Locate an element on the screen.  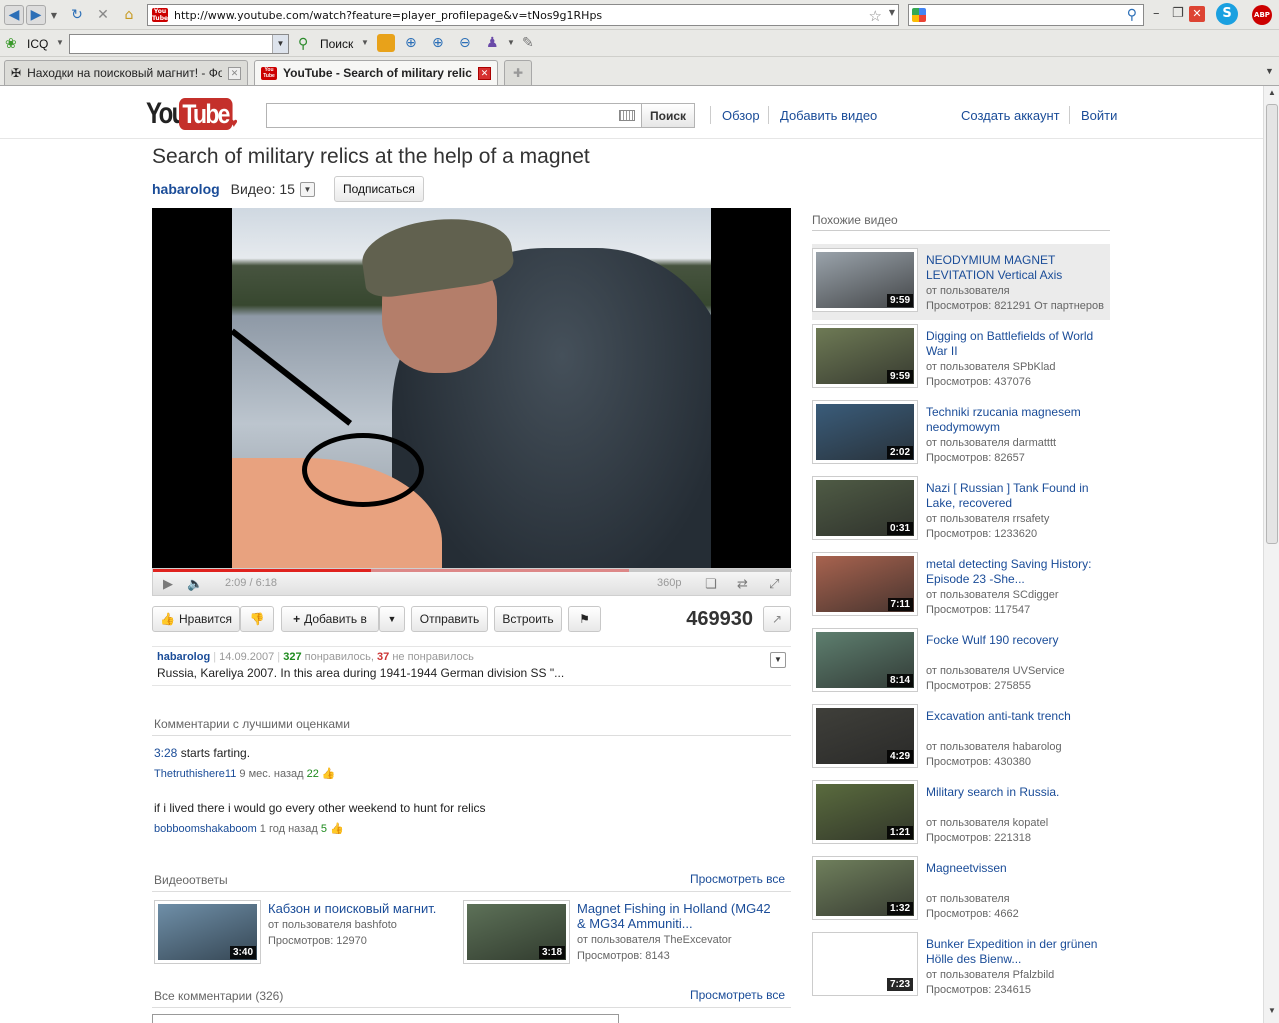
responses-see-all-link: Просмотреть все is located at coordinates (737, 879).